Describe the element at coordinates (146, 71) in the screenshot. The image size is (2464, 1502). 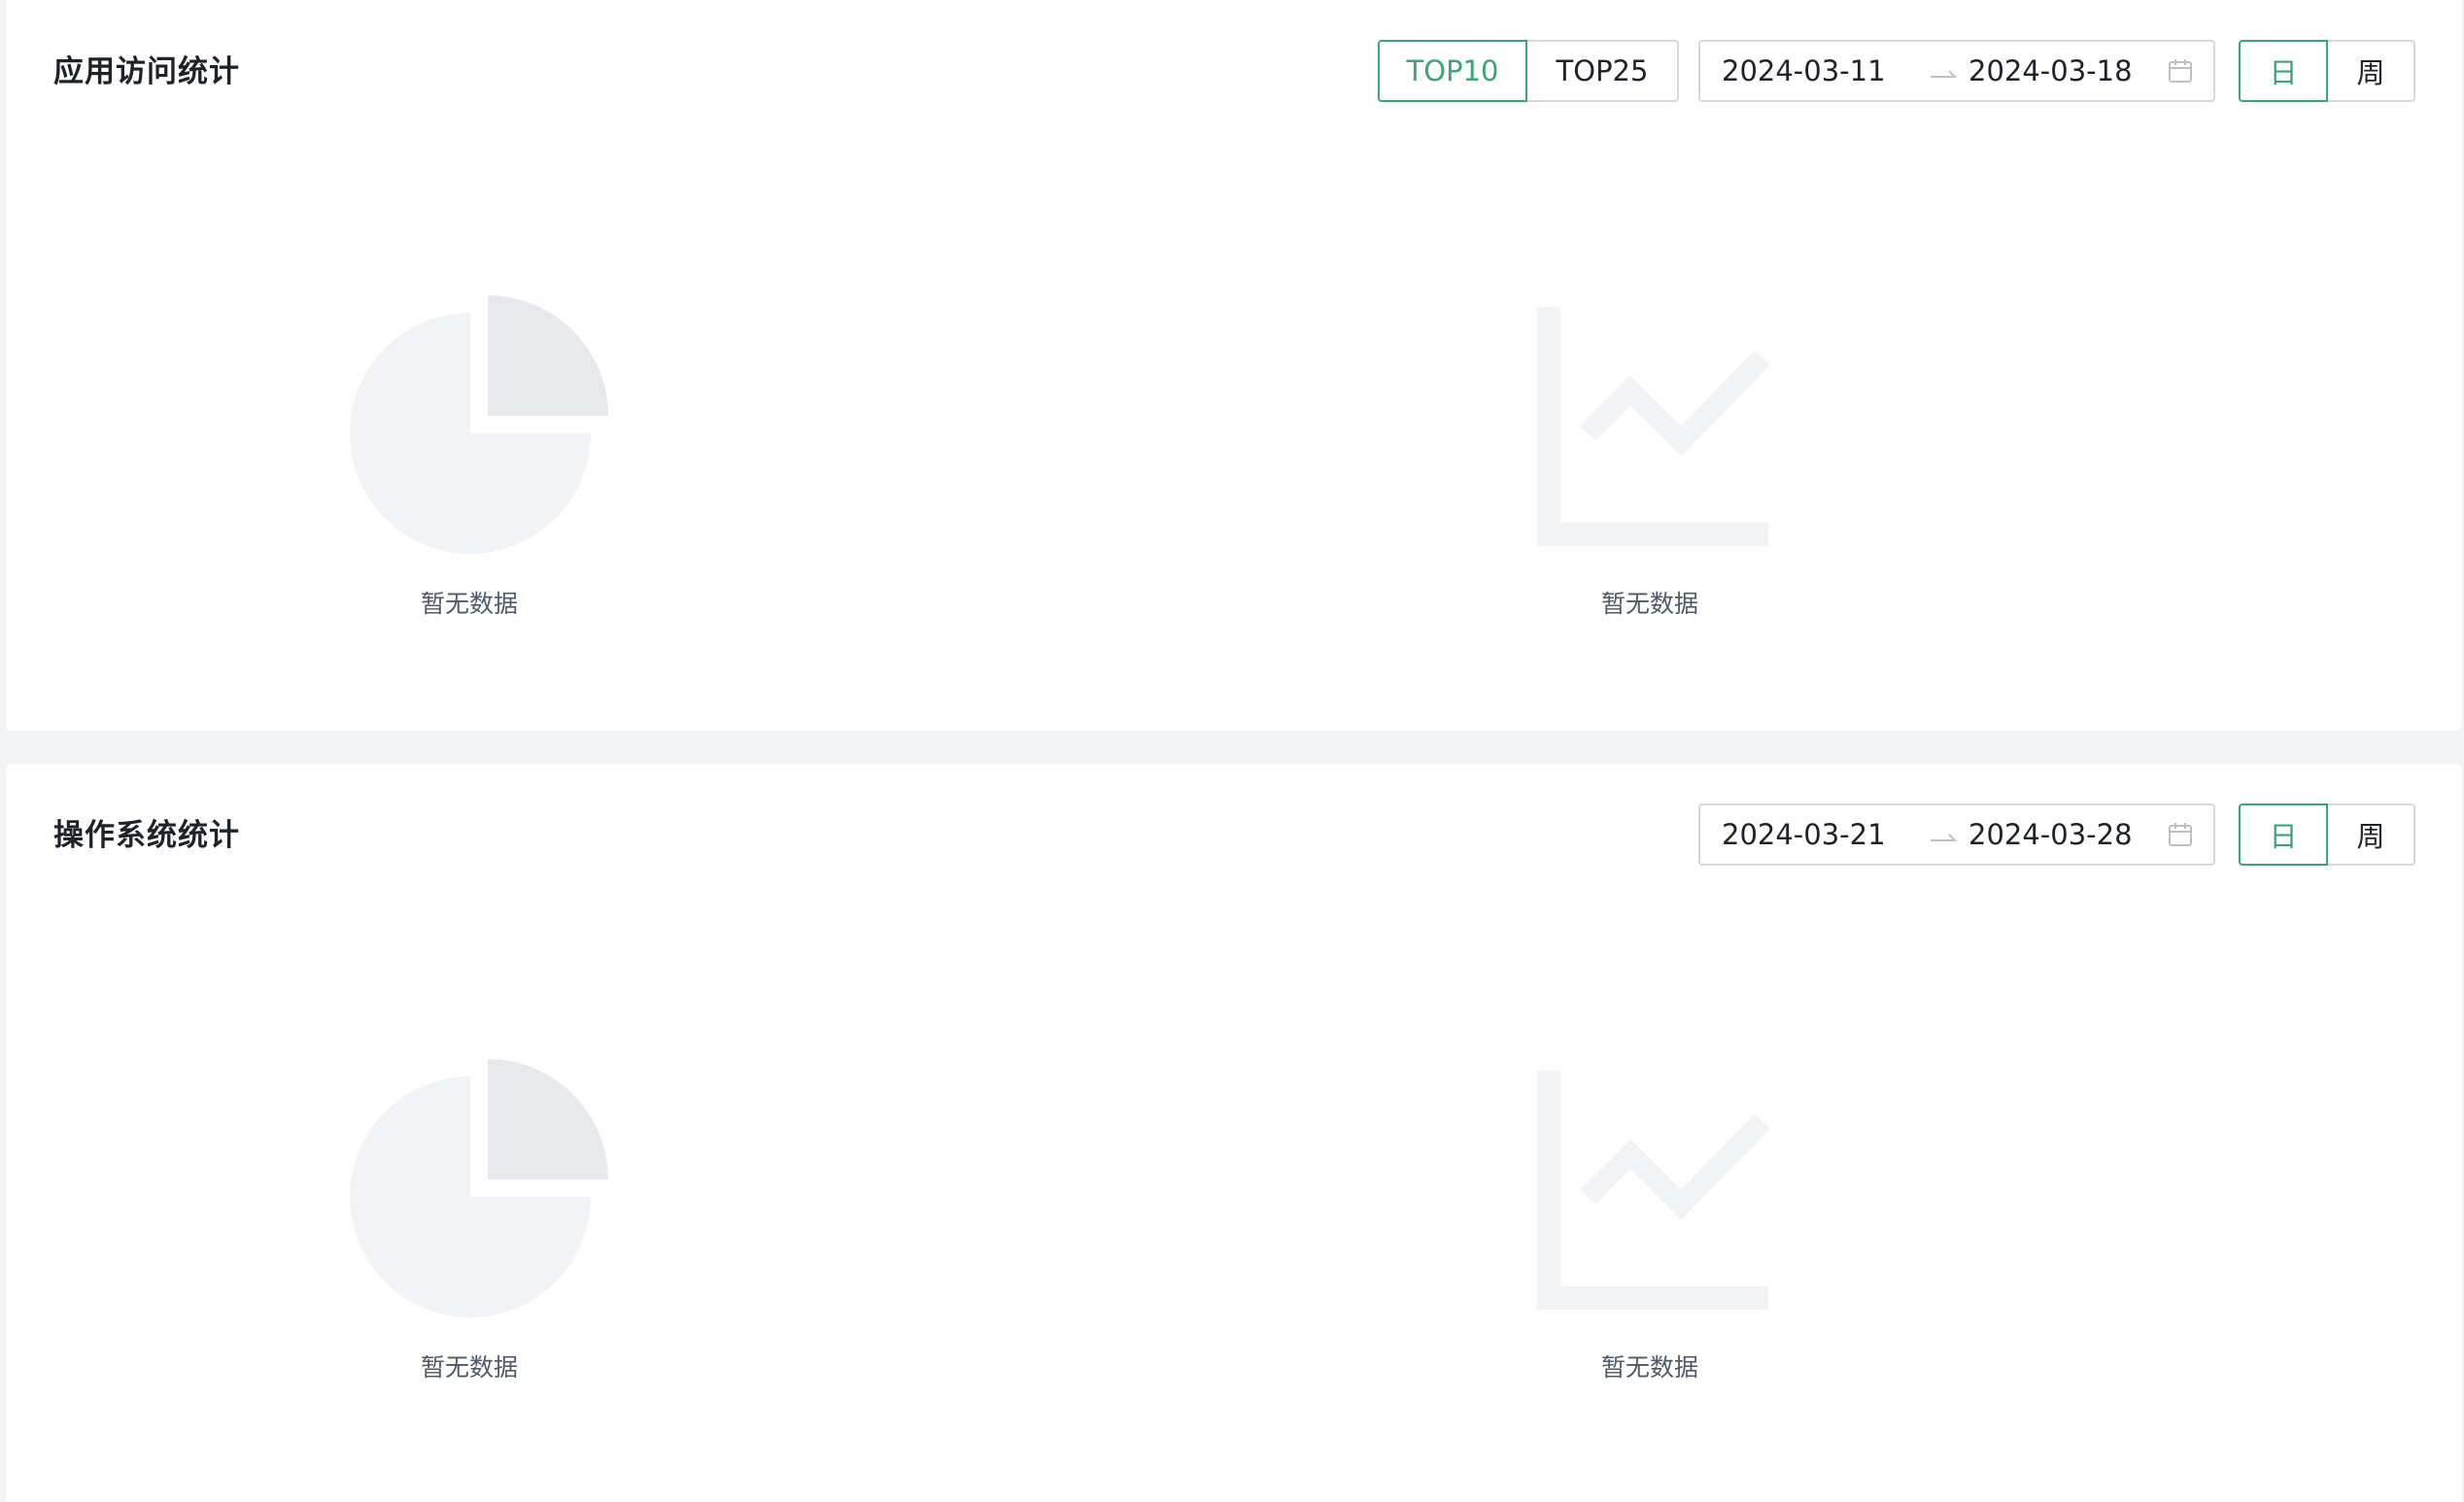
I see `panel-title: 应用访问统计` at that location.